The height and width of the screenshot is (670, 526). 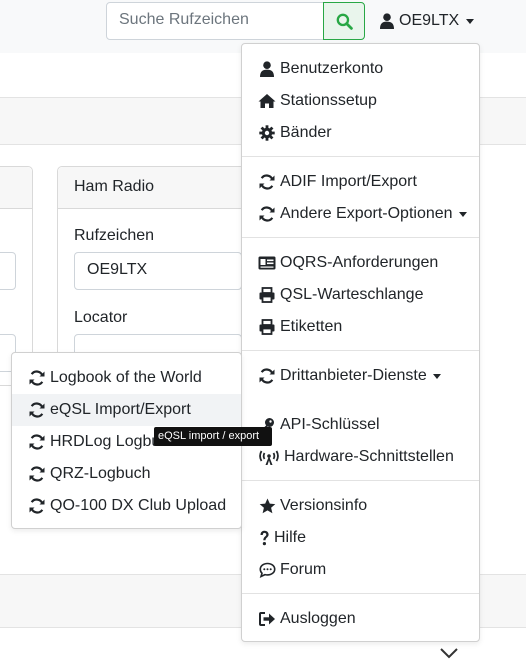 I want to click on submenu-item-label: QRZ-Logbuch, so click(x=100, y=473).